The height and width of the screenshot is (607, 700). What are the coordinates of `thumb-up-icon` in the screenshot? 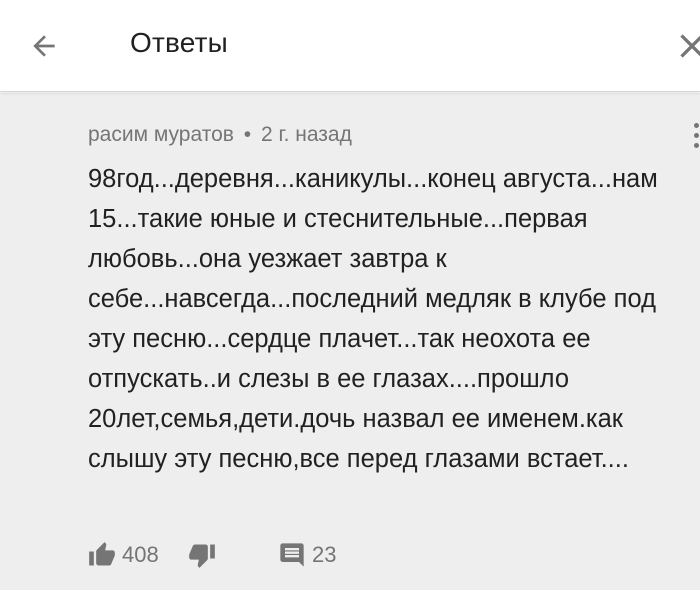 It's located at (102, 554).